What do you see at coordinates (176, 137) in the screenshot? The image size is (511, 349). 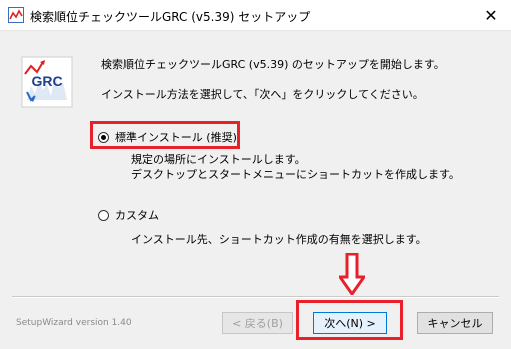 I see `option-label-standard: 標準インストール (推奨)` at bounding box center [176, 137].